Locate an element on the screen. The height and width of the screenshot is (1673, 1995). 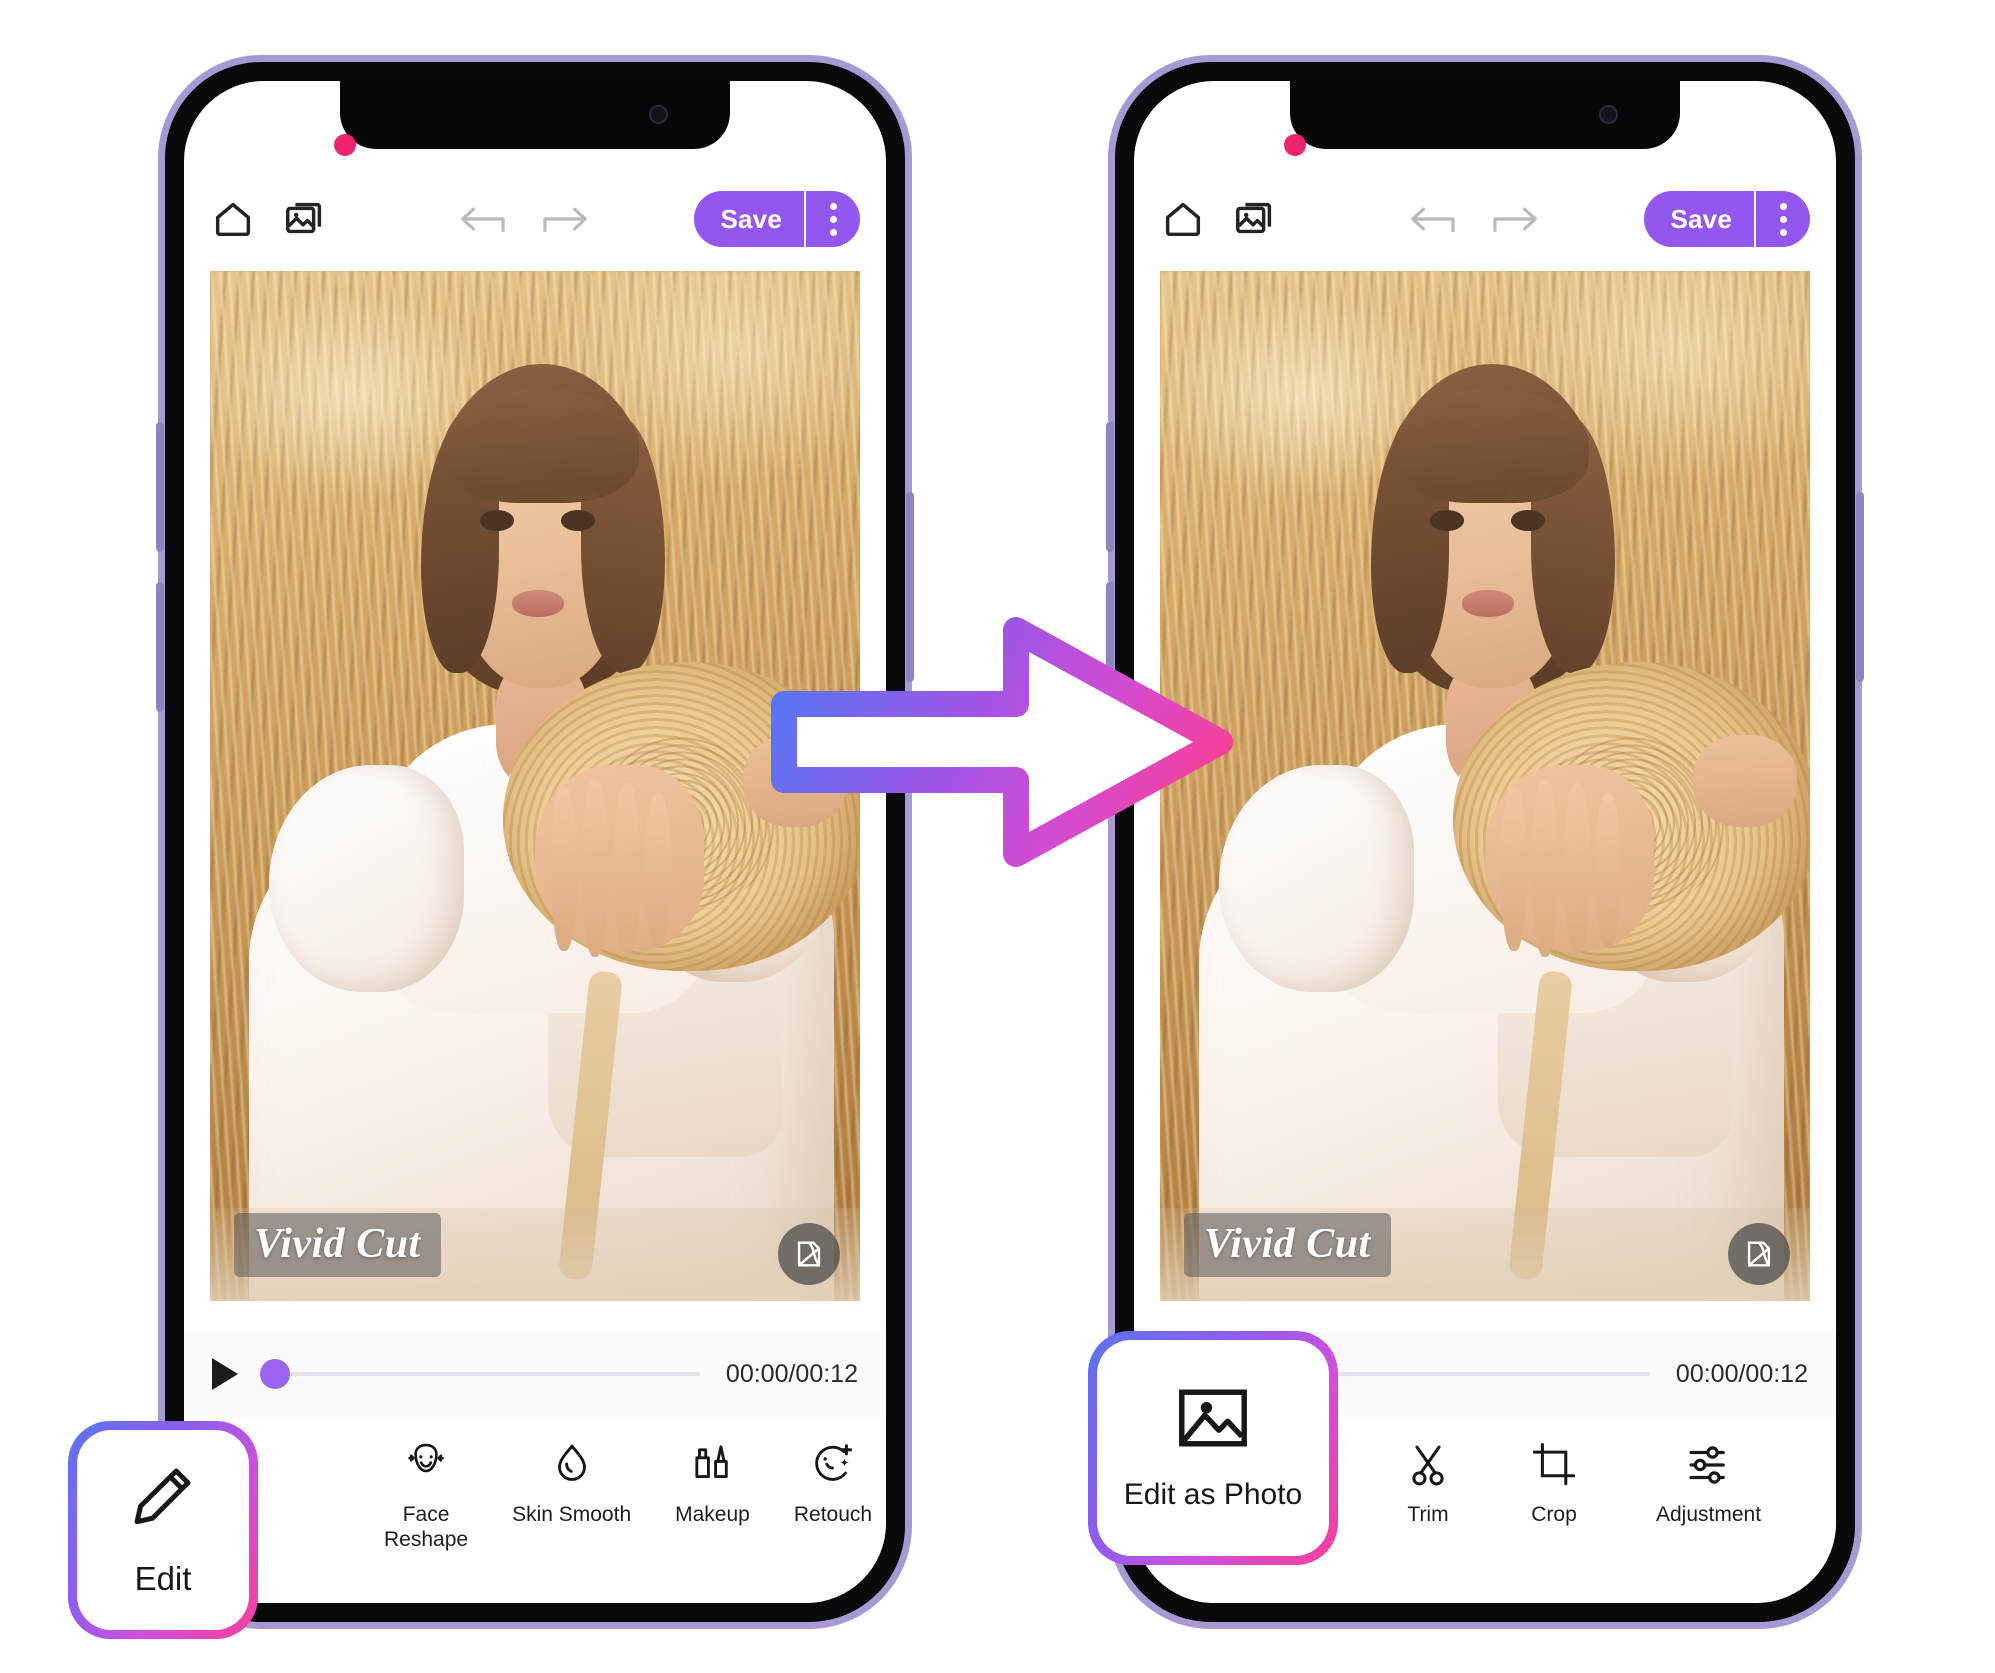
tool-makeup: Makeup is located at coordinates (712, 1481).